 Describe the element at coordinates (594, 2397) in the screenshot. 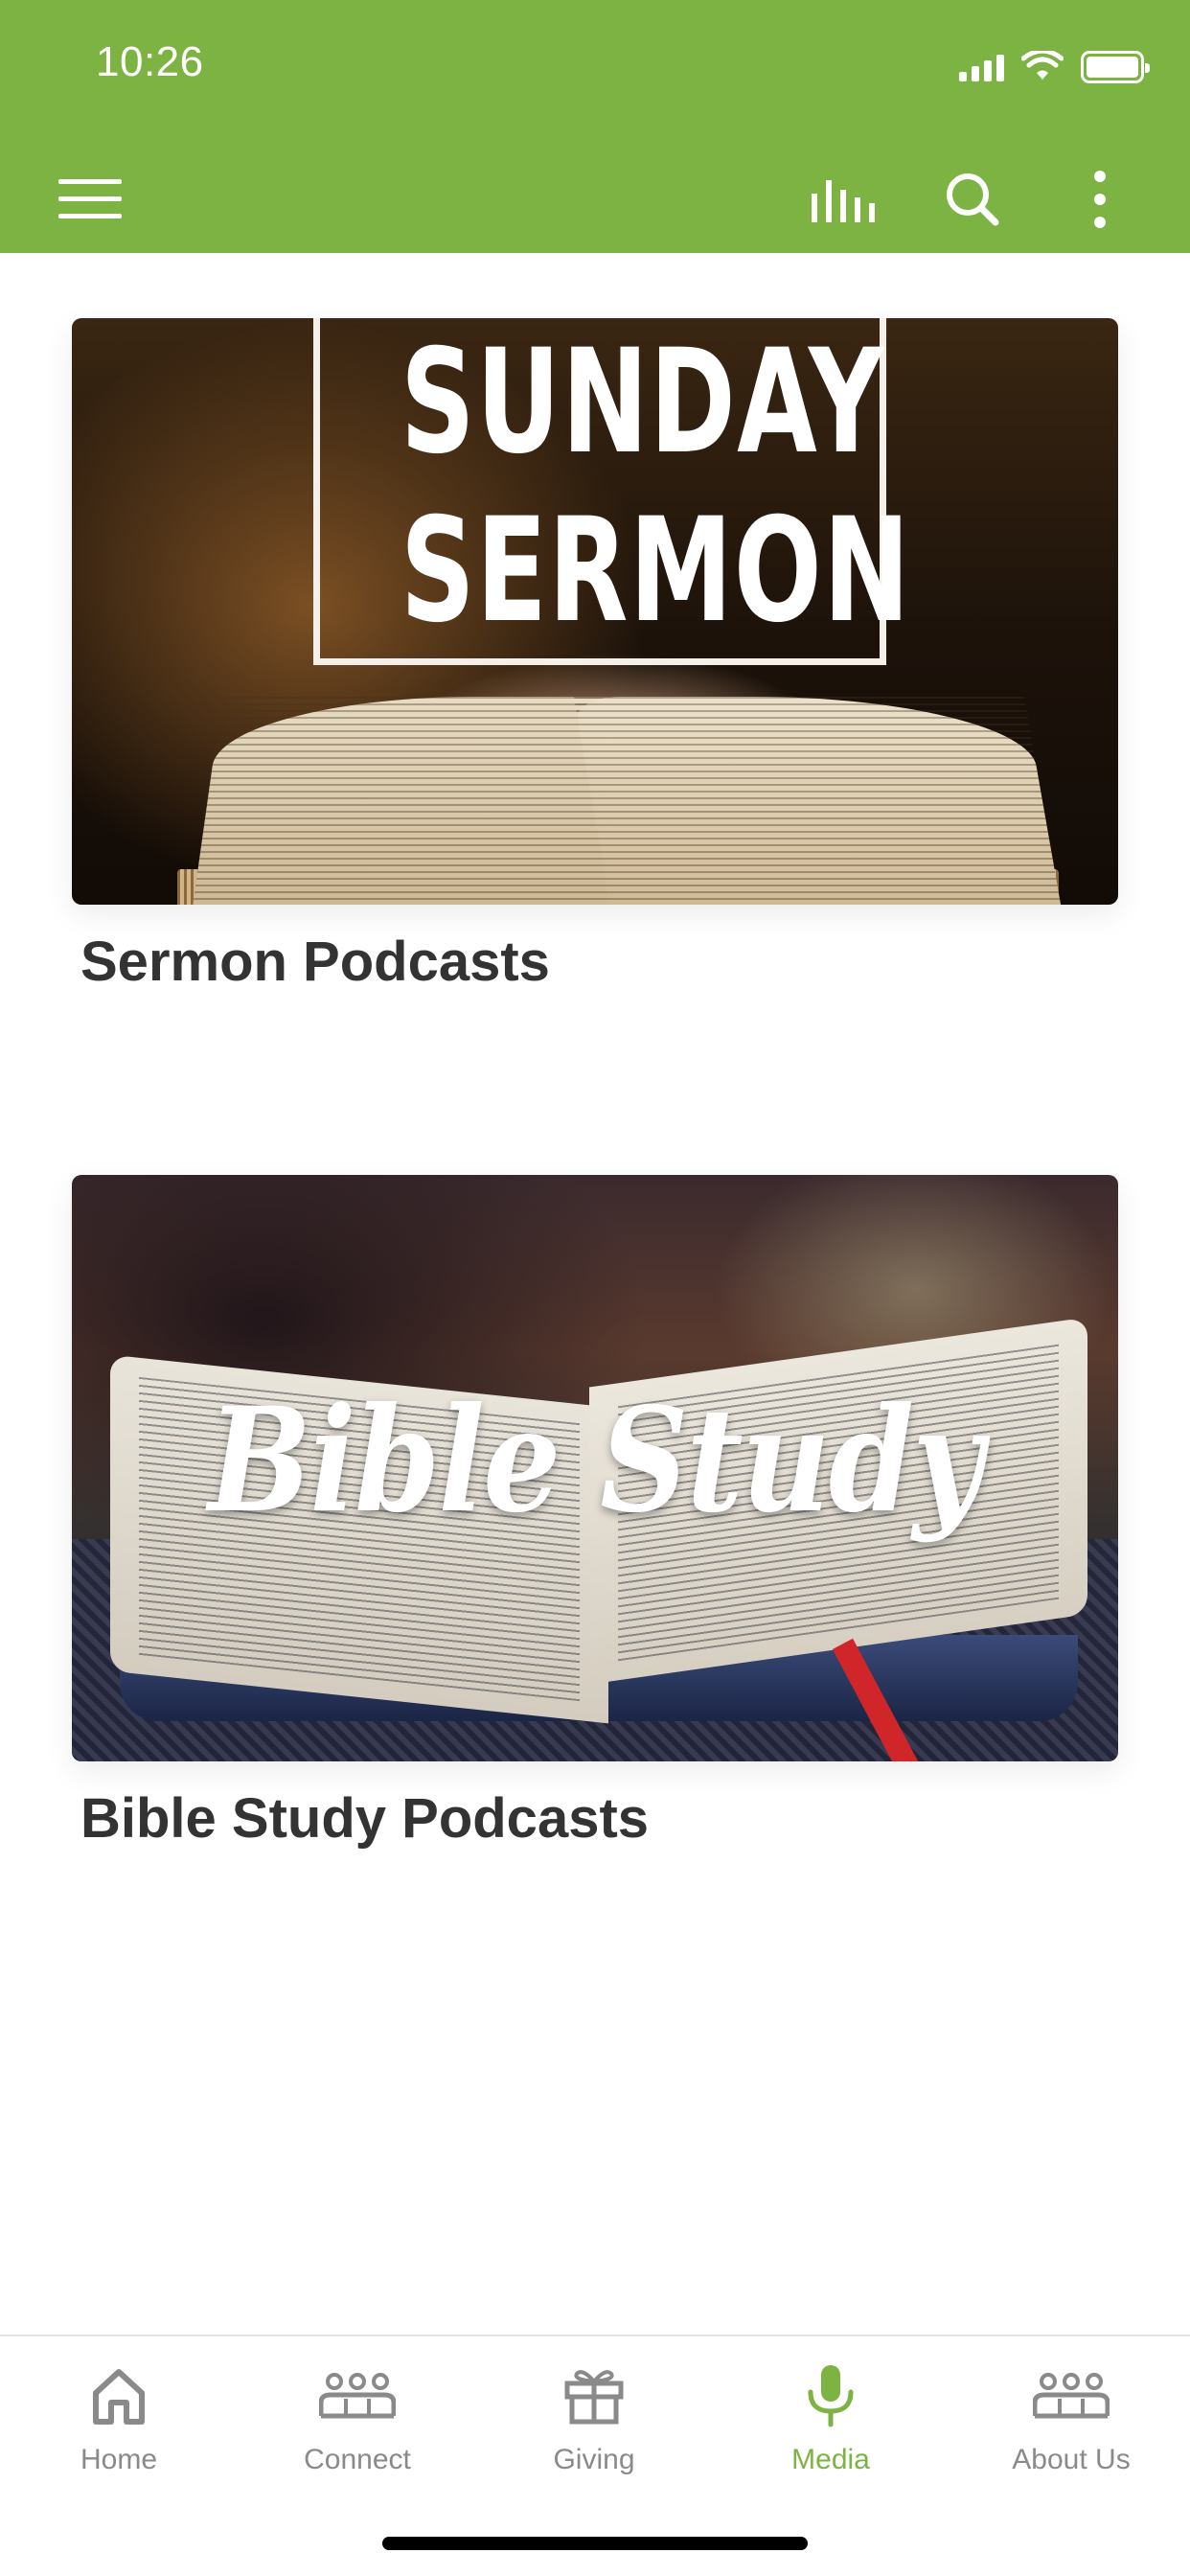

I see `gift-icon` at that location.